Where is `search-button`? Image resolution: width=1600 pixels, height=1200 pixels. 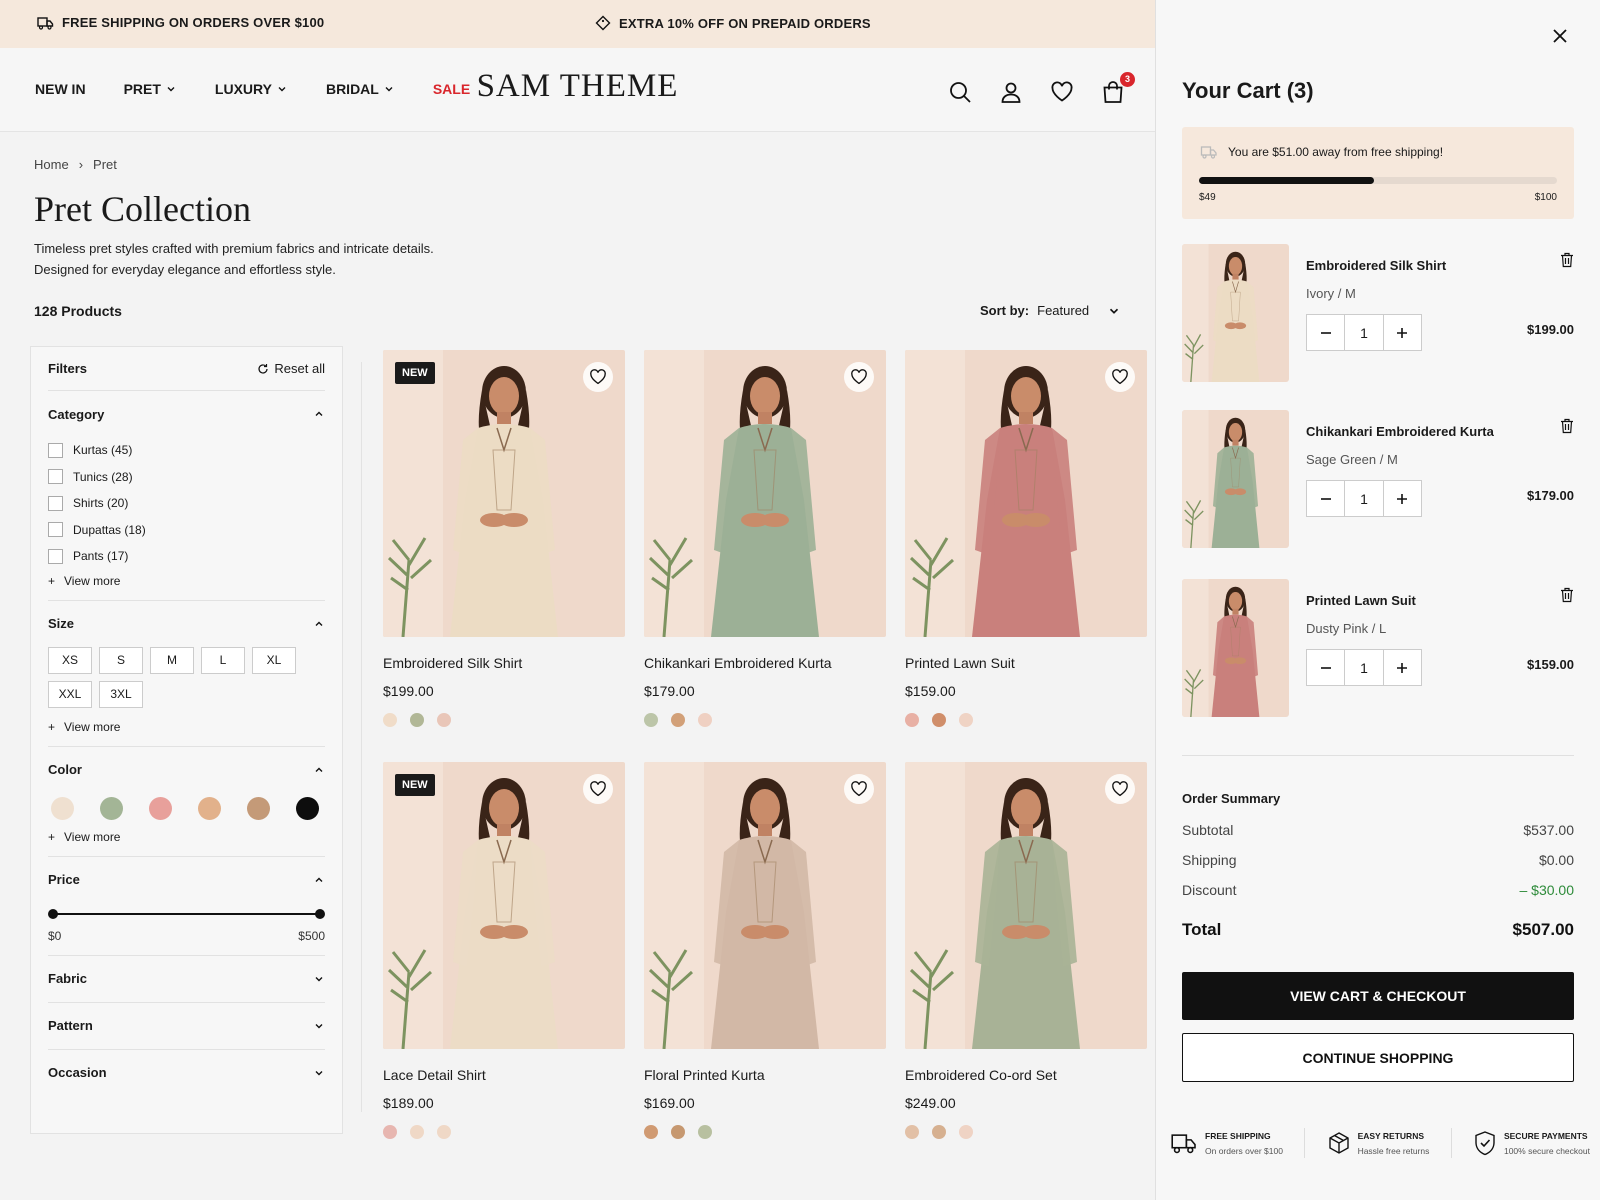
search-button is located at coordinates (960, 92).